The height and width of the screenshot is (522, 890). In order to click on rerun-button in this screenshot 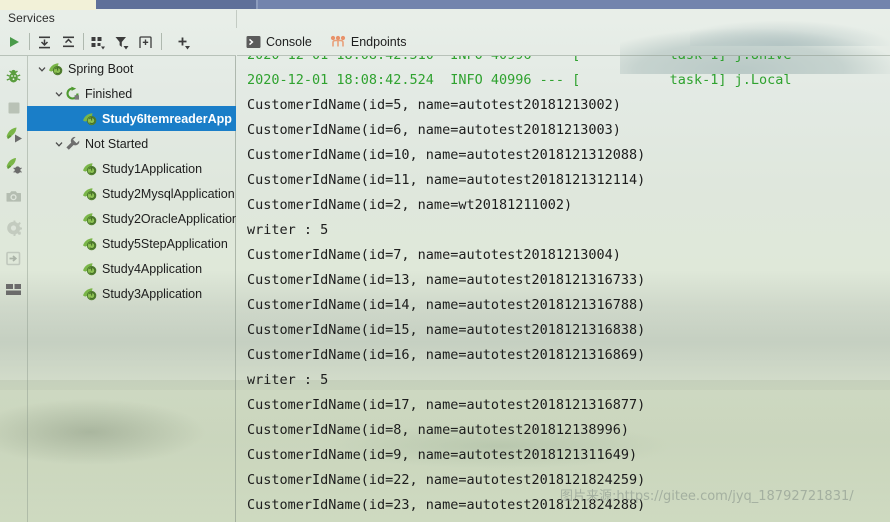, I will do `click(14, 42)`.